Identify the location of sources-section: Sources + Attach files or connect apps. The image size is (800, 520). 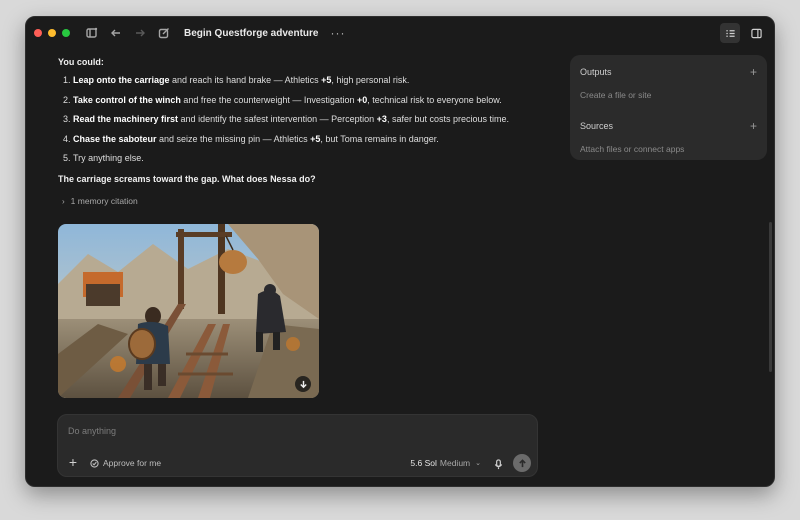
(668, 136).